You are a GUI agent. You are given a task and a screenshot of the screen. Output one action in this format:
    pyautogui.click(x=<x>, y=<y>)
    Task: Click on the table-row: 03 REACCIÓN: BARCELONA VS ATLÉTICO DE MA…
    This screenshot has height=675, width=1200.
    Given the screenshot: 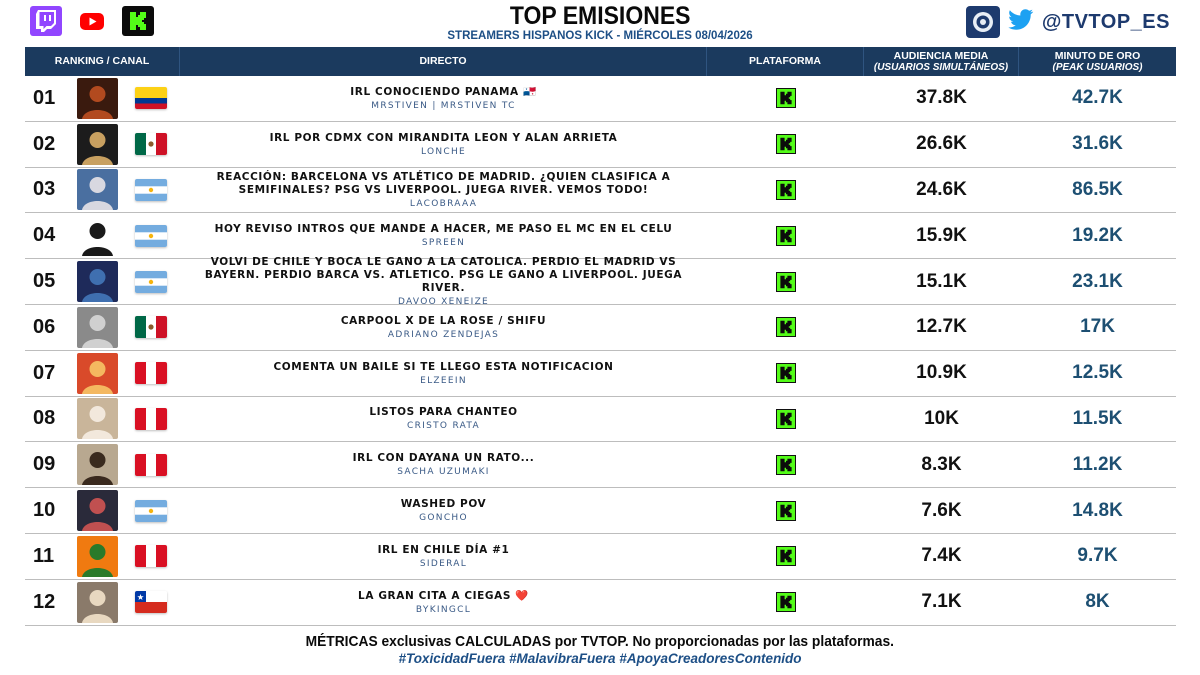 What is the action you would take?
    pyautogui.click(x=600, y=191)
    